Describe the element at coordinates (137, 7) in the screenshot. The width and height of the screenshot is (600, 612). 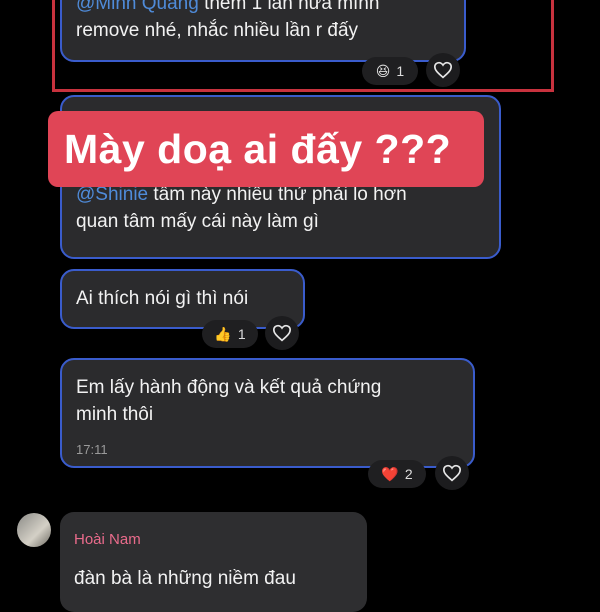
I see `mention-link: @Minh Quang` at that location.